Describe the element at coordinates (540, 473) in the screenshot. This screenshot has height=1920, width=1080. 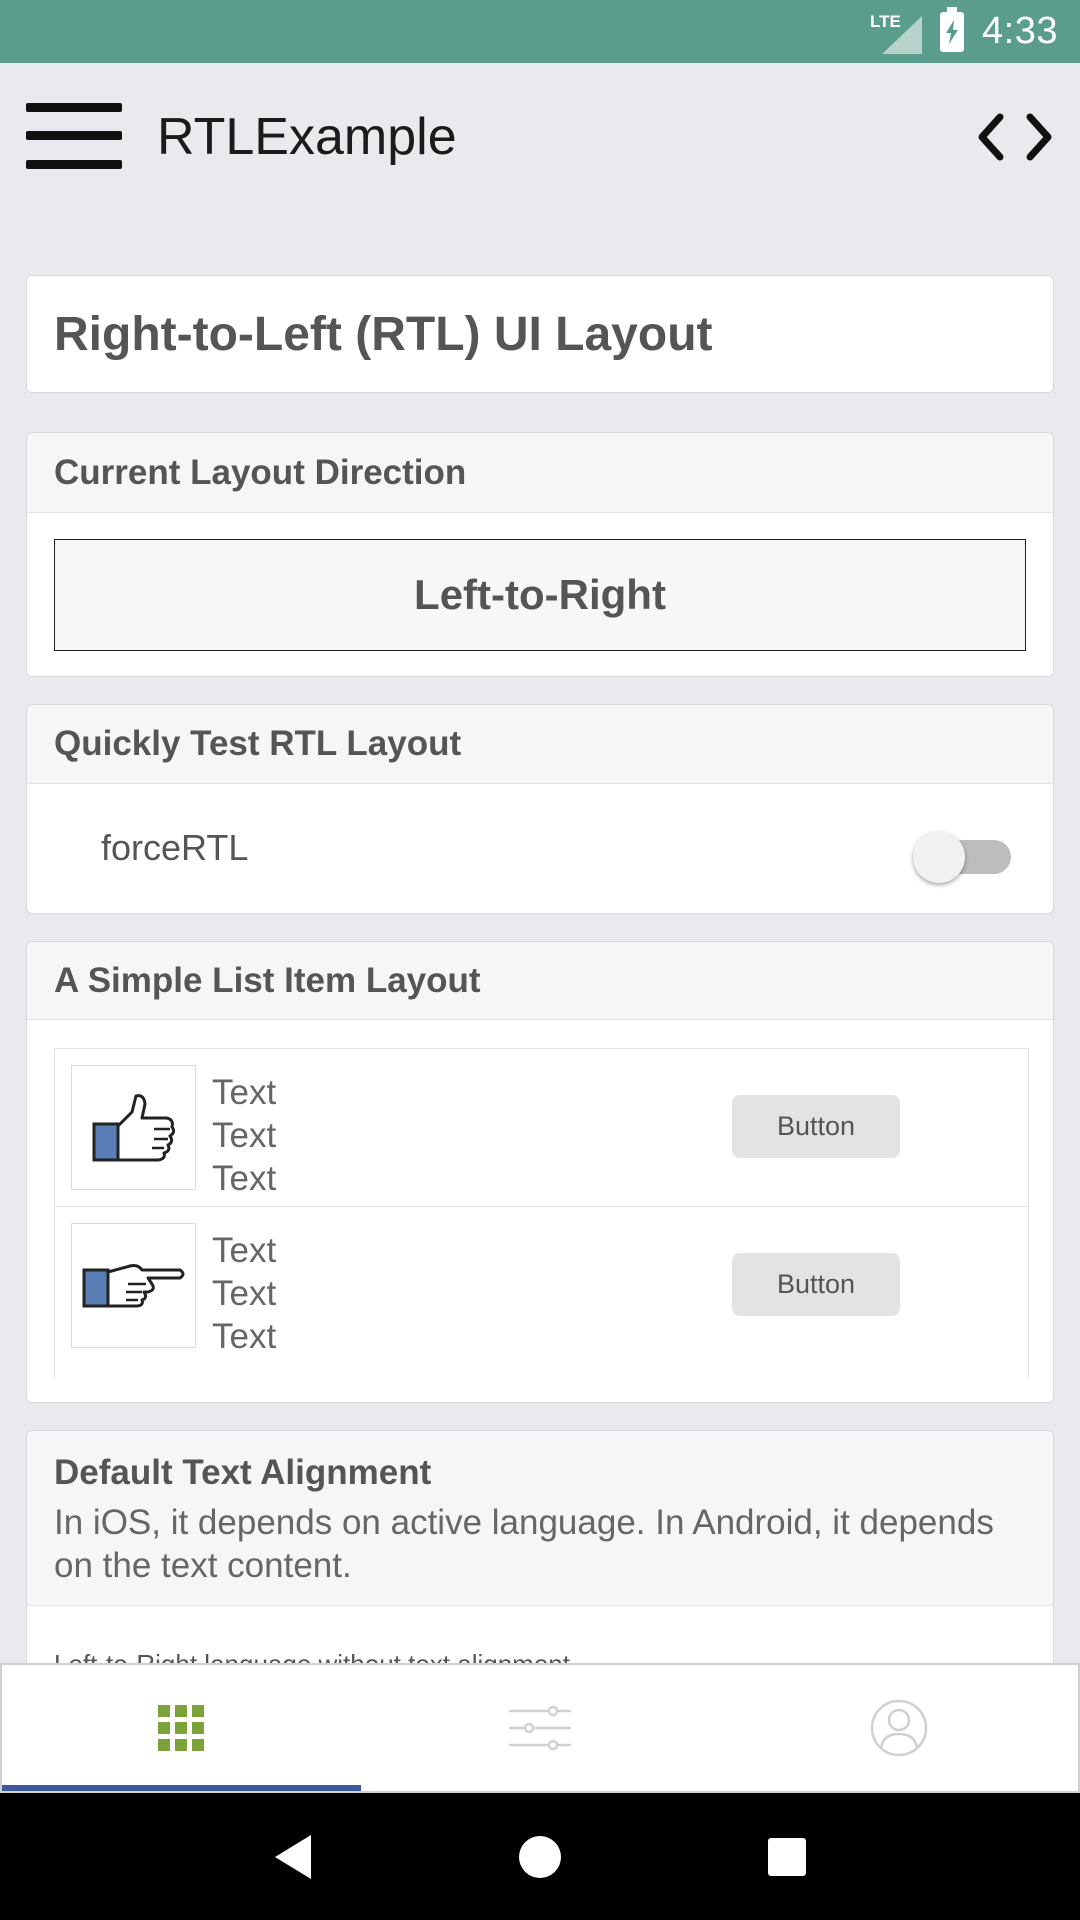
I see `section-header: Current Layout Direction` at that location.